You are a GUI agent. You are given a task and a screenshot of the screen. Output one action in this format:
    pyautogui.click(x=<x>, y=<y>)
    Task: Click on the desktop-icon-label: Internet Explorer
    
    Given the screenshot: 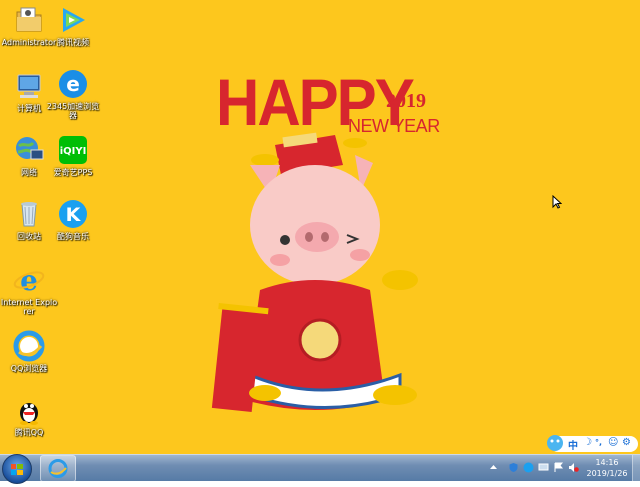 What is the action you would take?
    pyautogui.click(x=29, y=307)
    